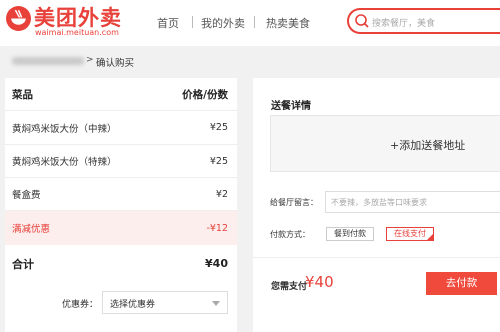 This screenshot has width=500, height=332. What do you see at coordinates (288, 23) in the screenshot?
I see `nav-hot-food: 热卖美食` at bounding box center [288, 23].